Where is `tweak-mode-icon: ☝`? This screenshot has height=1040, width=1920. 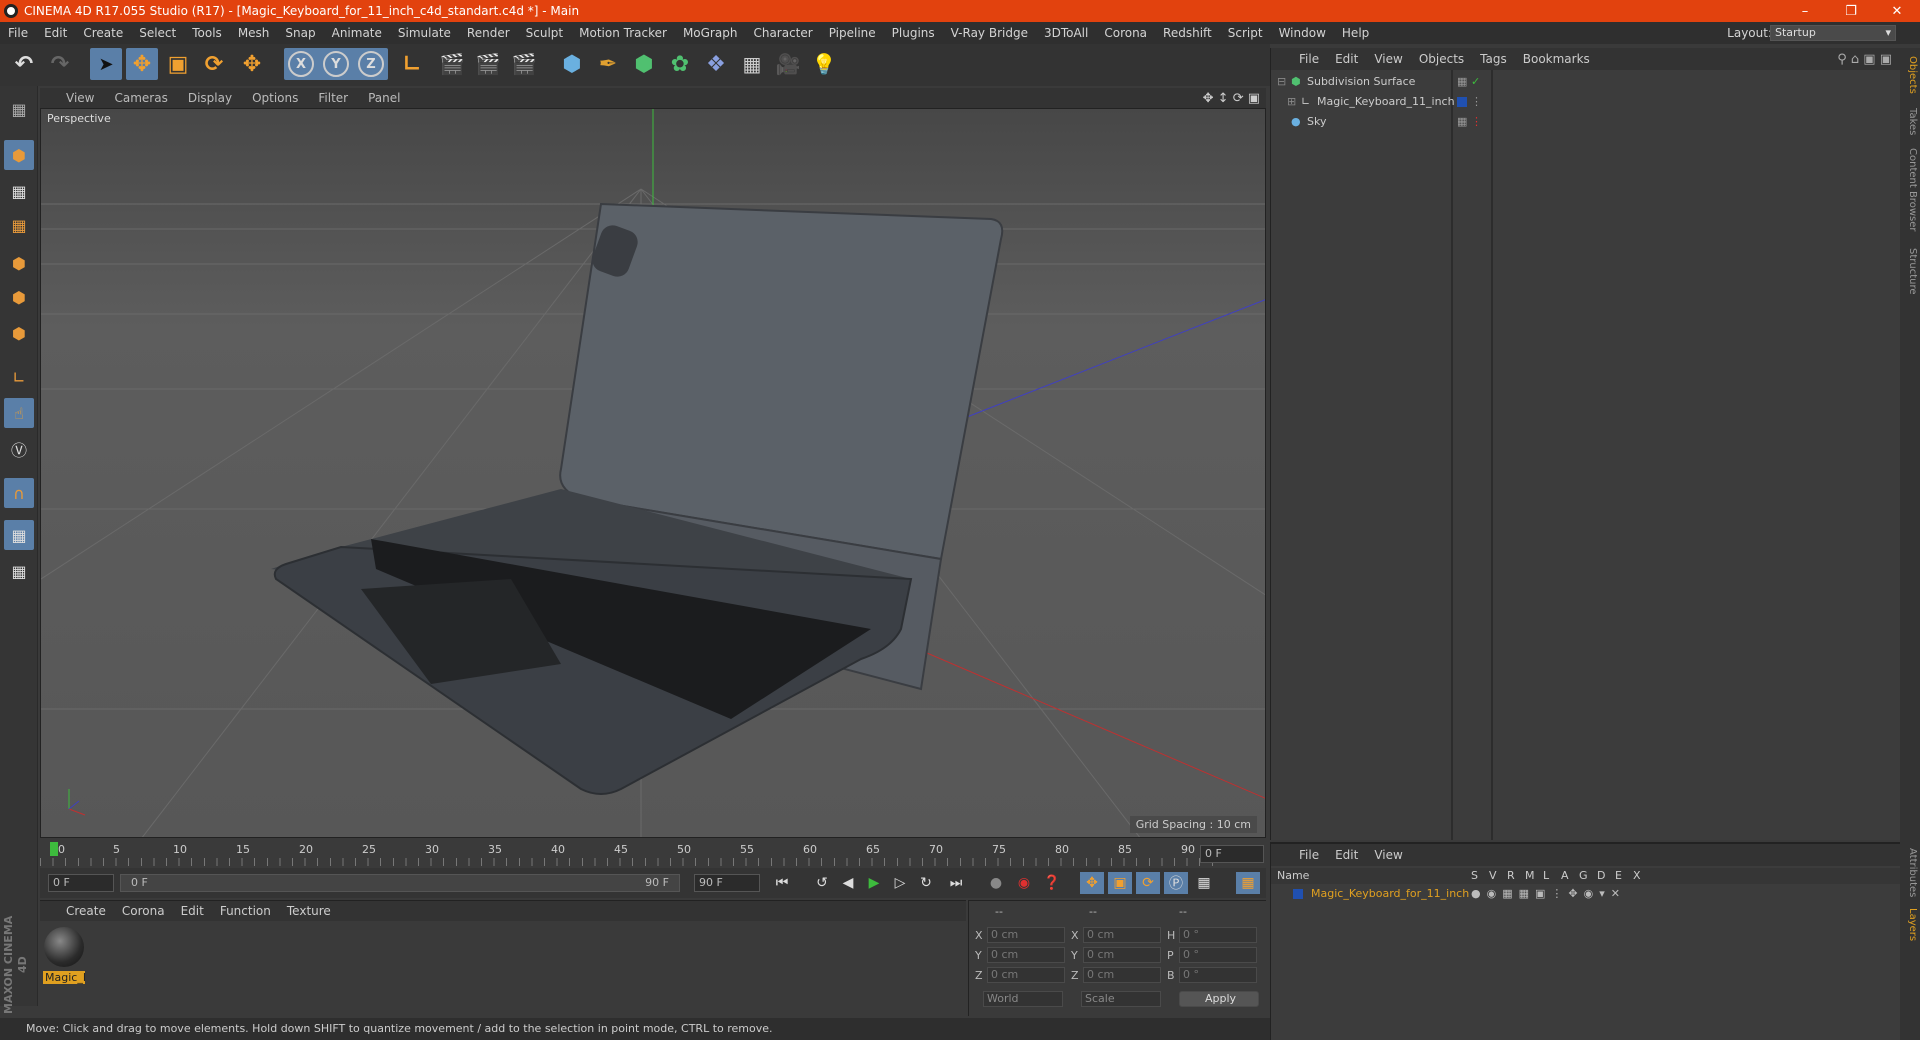 tweak-mode-icon: ☝ is located at coordinates (19, 413).